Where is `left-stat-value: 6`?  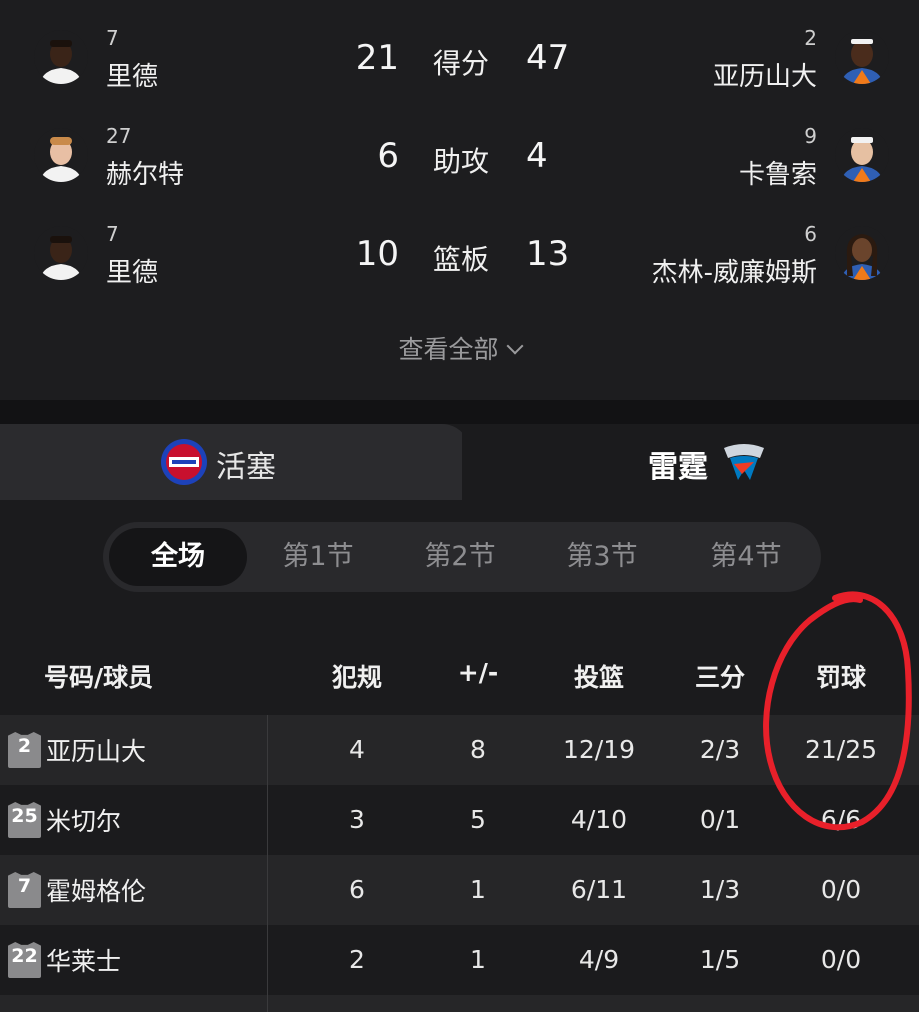 left-stat-value: 6 is located at coordinates (388, 156).